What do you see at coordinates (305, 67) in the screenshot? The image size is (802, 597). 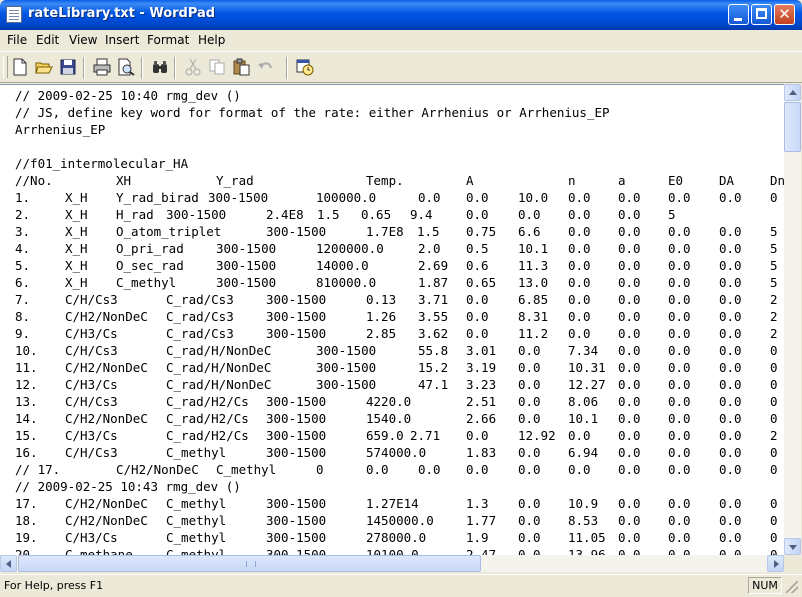 I see `date-time-icon` at bounding box center [305, 67].